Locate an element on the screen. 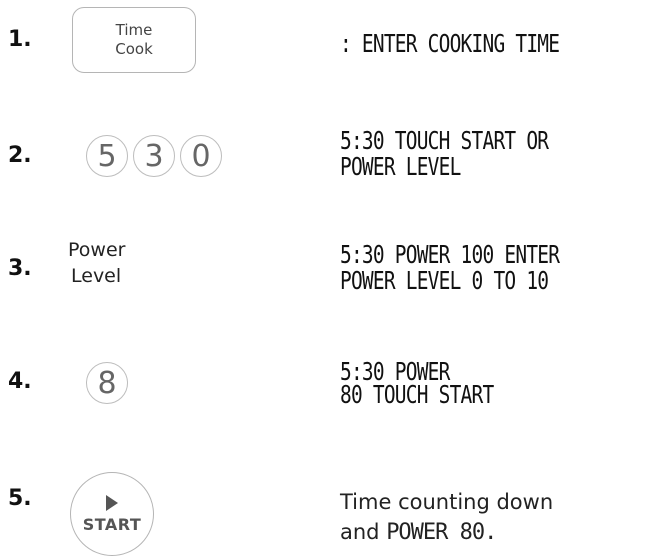 Image resolution: width=645 pixels, height=557 pixels. display-text-step3-line1: 5:30 POWER 100 ENTER is located at coordinates (450, 254).